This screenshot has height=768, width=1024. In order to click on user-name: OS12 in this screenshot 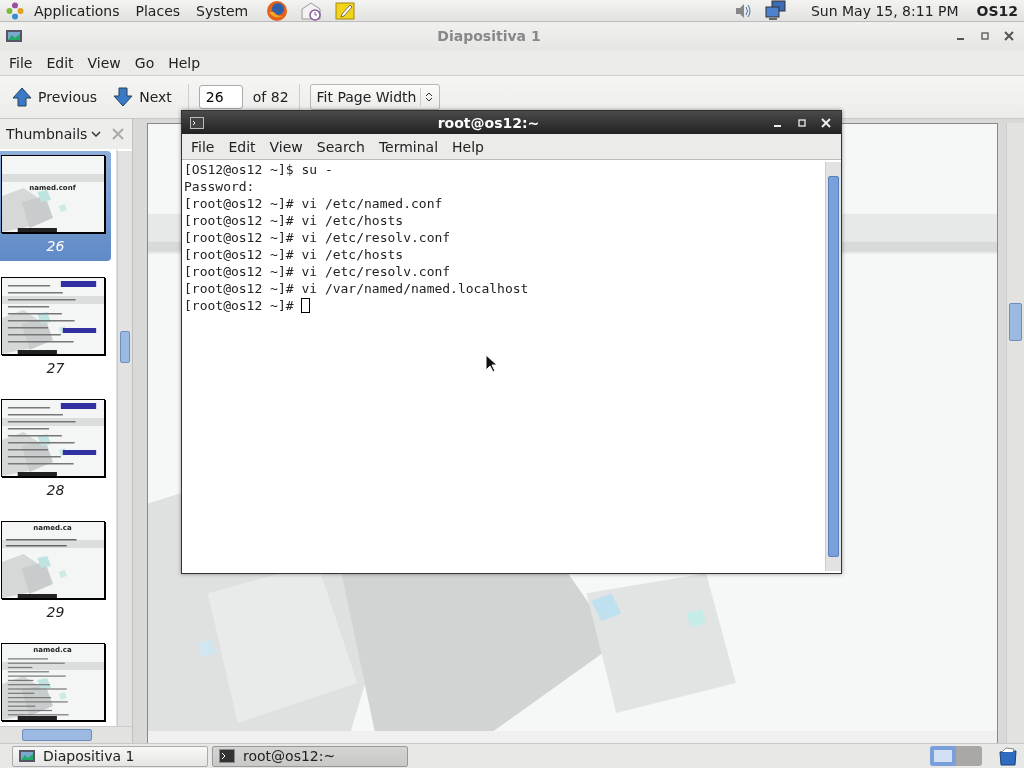, I will do `click(997, 10)`.